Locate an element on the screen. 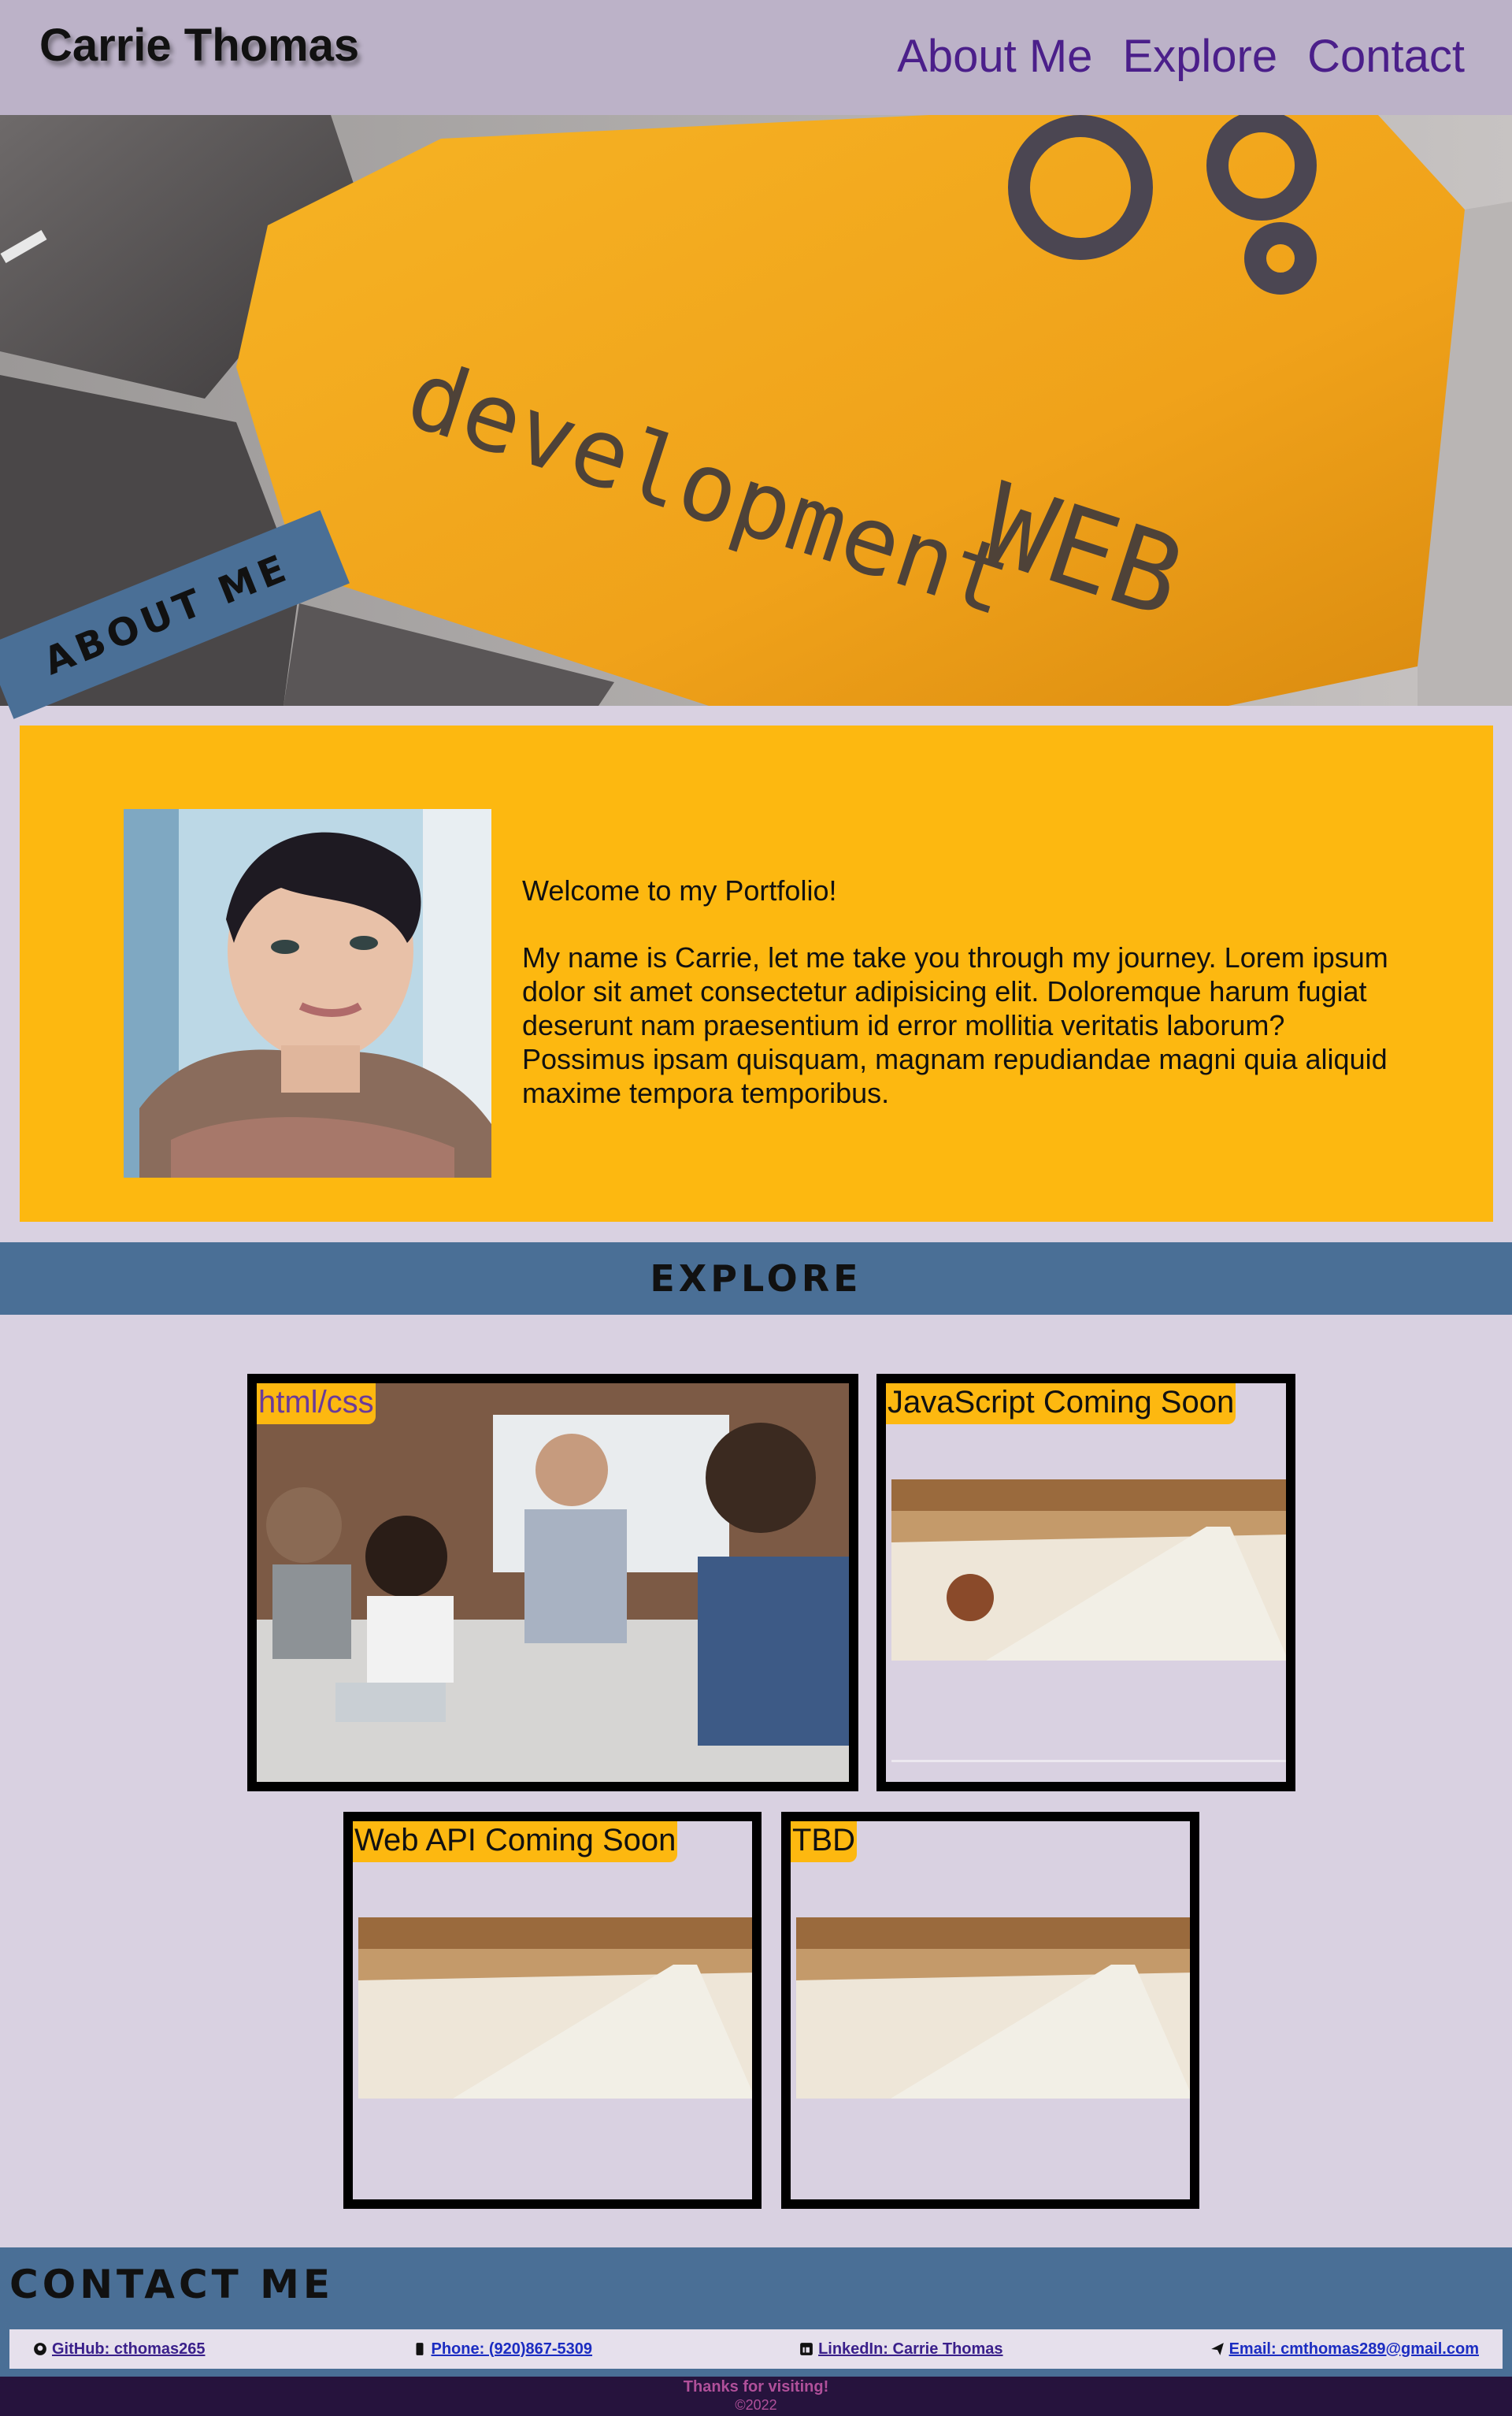 The height and width of the screenshot is (2416, 1512). phone-icon is located at coordinates (419, 2349).